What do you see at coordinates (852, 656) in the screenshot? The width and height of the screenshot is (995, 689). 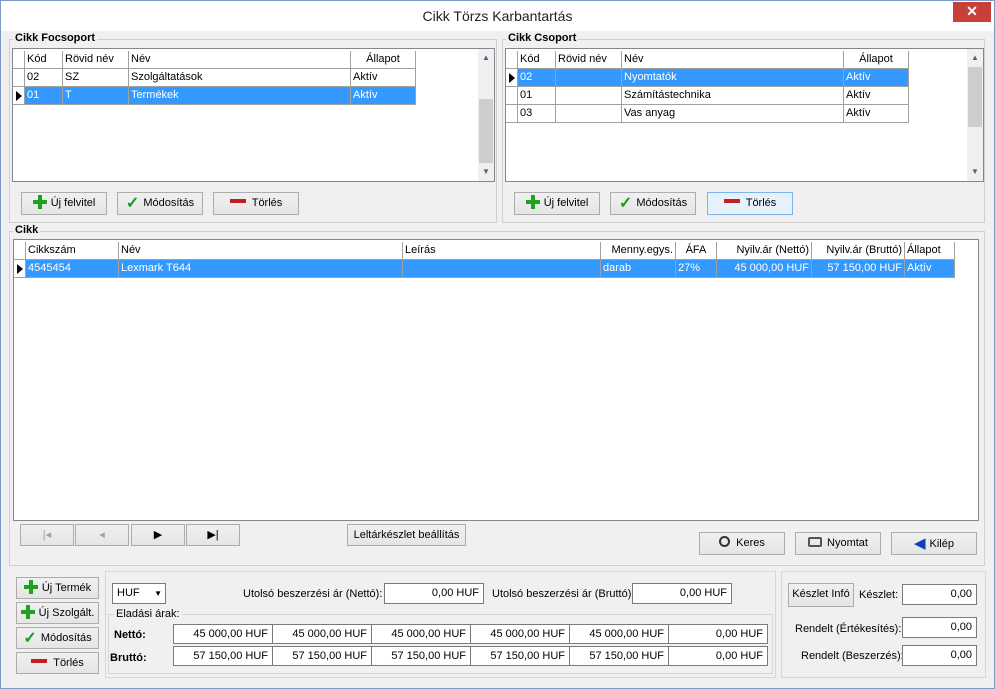 I see `ordered-purchase-label: Rendelt (Beszerzés):` at bounding box center [852, 656].